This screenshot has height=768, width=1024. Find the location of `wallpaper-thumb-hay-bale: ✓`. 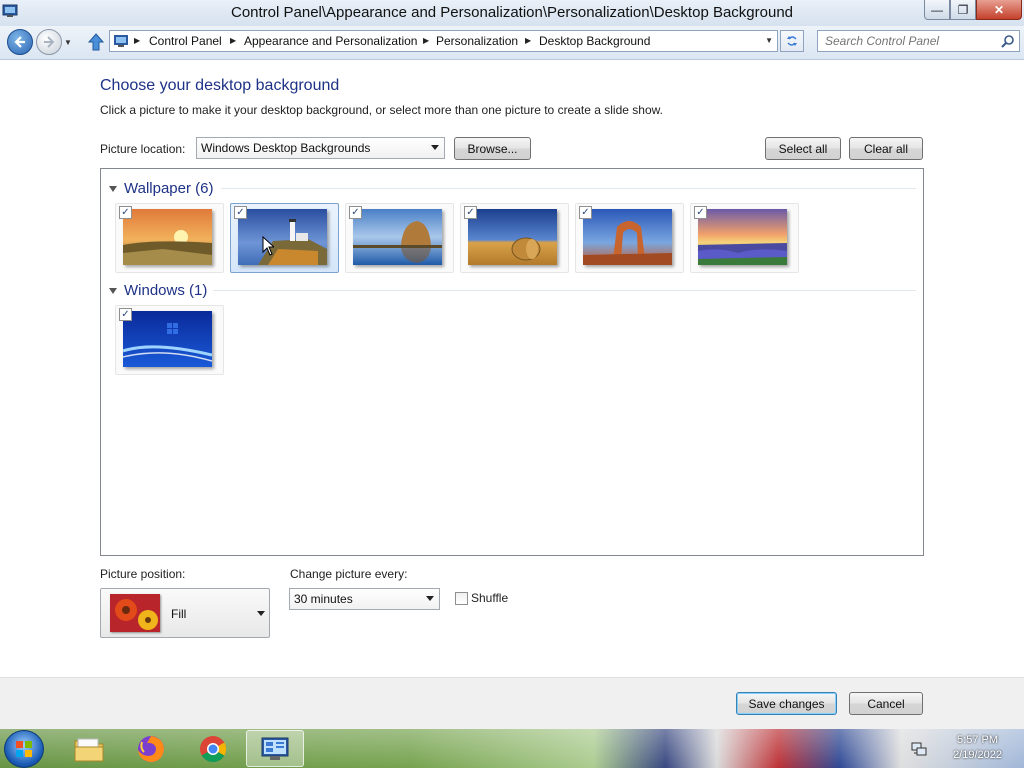

wallpaper-thumb-hay-bale: ✓ is located at coordinates (514, 238).